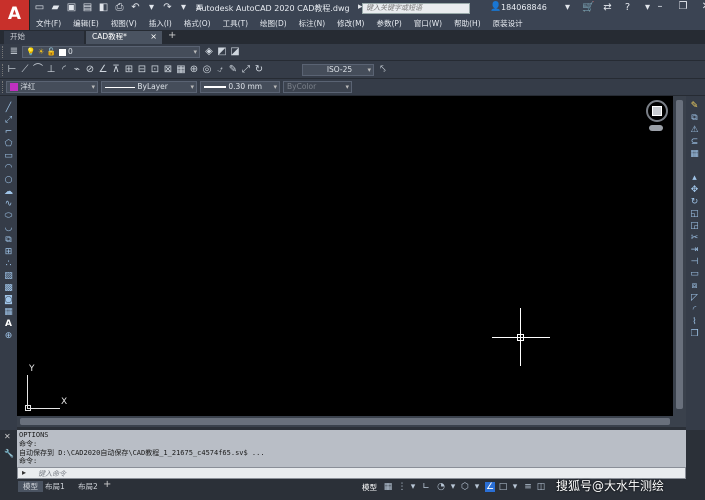  Describe the element at coordinates (683, 6) in the screenshot. I see `restore-icon: ❐` at that location.